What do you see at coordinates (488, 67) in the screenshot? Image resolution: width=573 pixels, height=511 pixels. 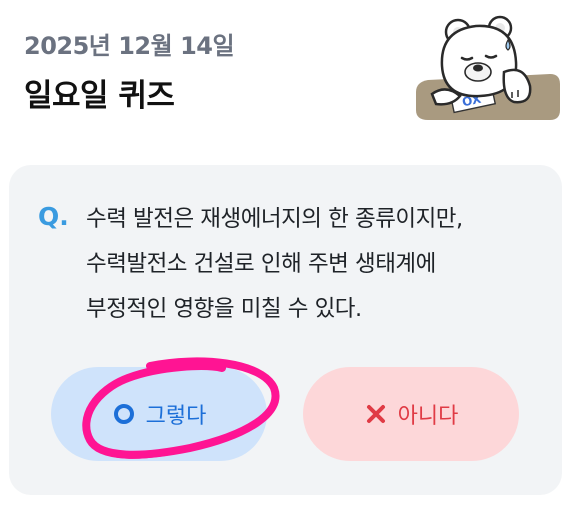 I see `sleepy-bear-icon: OX` at bounding box center [488, 67].